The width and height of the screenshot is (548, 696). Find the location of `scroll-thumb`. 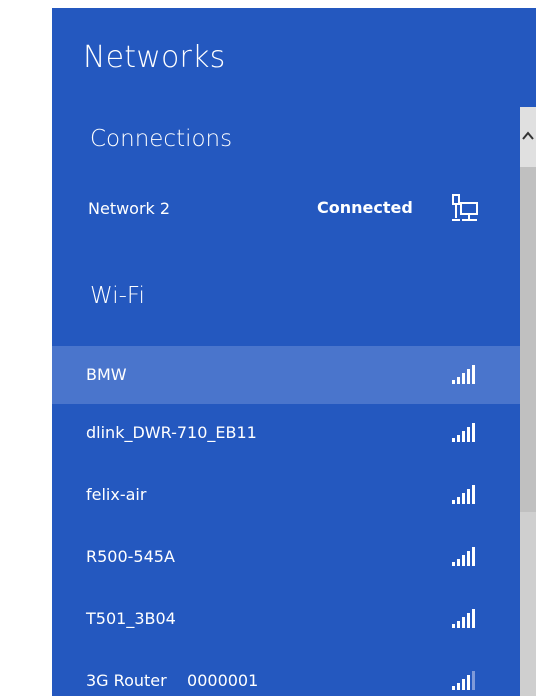

scroll-thumb is located at coordinates (528, 339).